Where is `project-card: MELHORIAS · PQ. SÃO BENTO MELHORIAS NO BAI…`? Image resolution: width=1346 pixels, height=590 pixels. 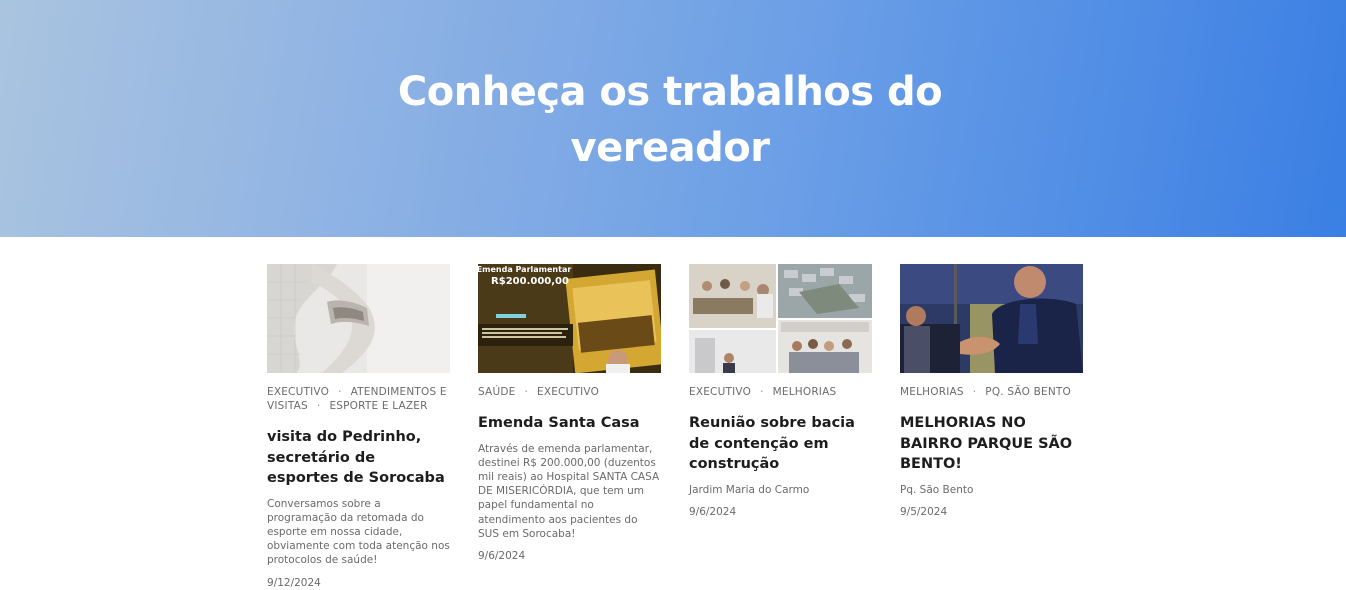
project-card: MELHORIAS · PQ. SÃO BENTO MELHORIAS NO BAI… is located at coordinates (991, 391).